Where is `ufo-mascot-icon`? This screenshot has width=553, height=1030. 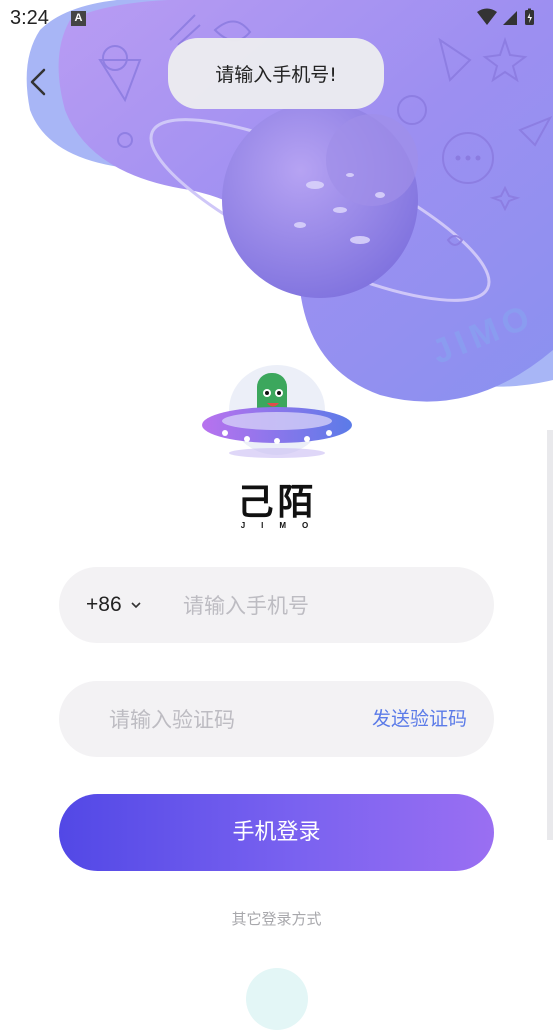 ufo-mascot-icon is located at coordinates (277, 411).